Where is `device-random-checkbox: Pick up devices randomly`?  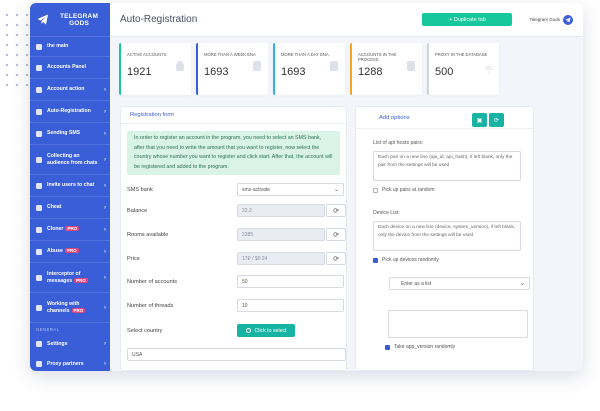 device-random-checkbox: Pick up devices randomly is located at coordinates (447, 260).